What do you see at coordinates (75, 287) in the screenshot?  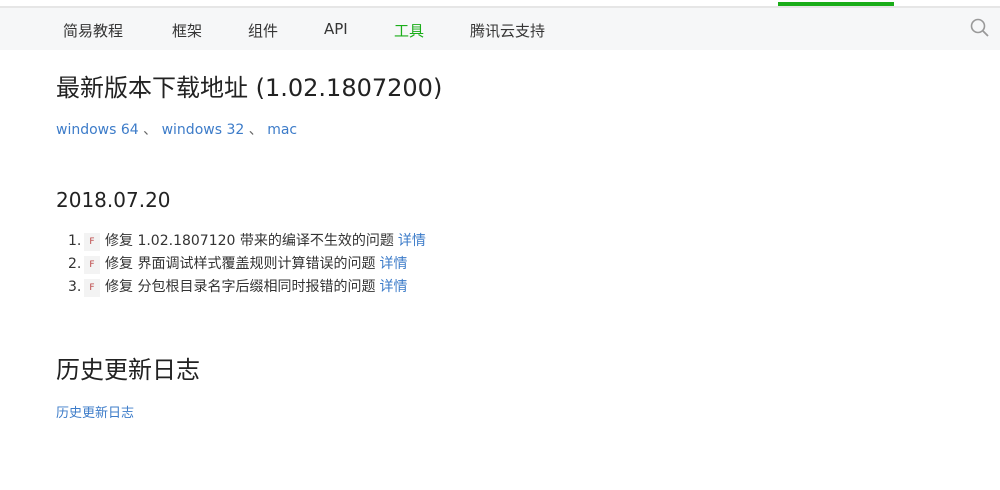 I see `item-number: 3.` at bounding box center [75, 287].